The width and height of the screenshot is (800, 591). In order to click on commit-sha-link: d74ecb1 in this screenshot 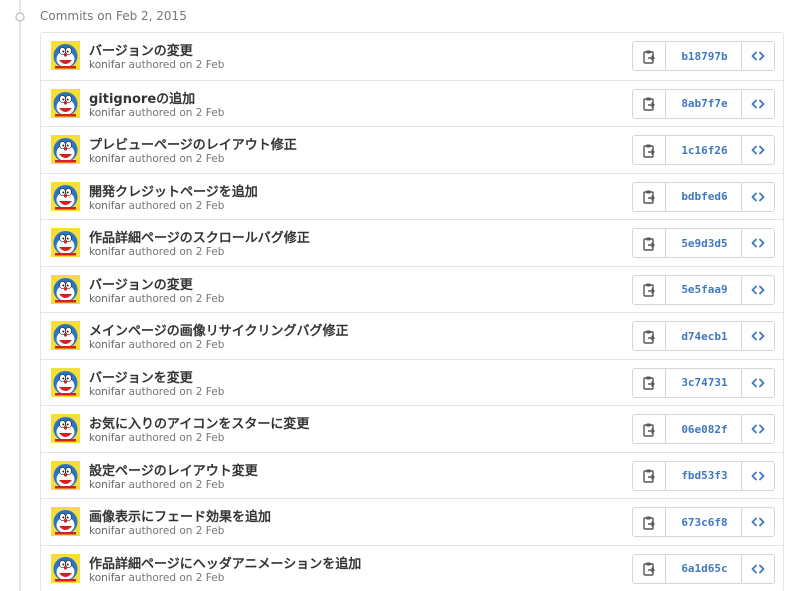, I will do `click(704, 336)`.